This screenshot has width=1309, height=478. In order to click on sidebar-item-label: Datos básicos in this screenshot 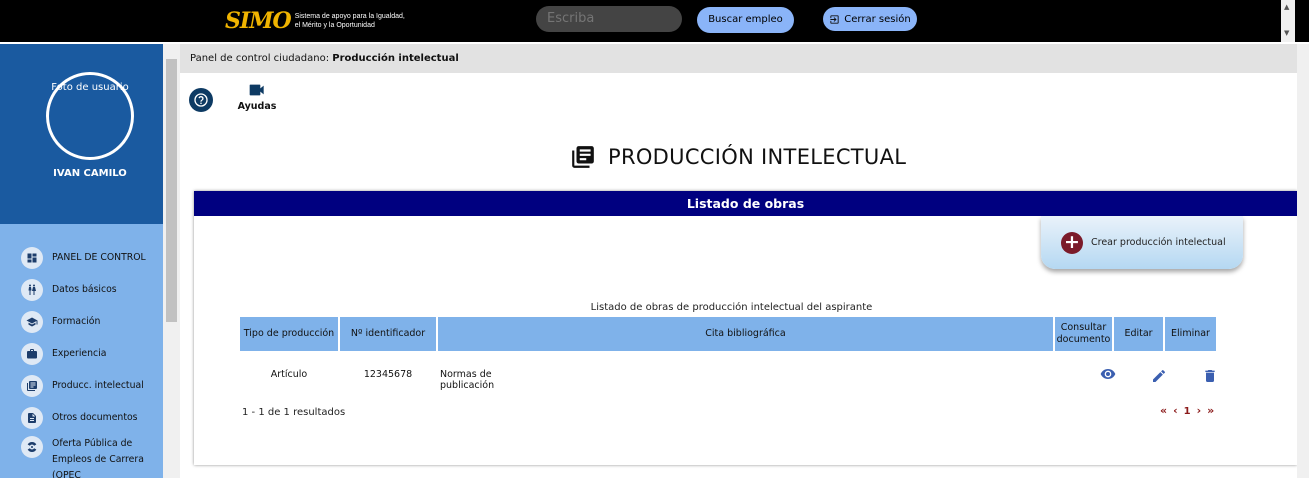, I will do `click(84, 289)`.